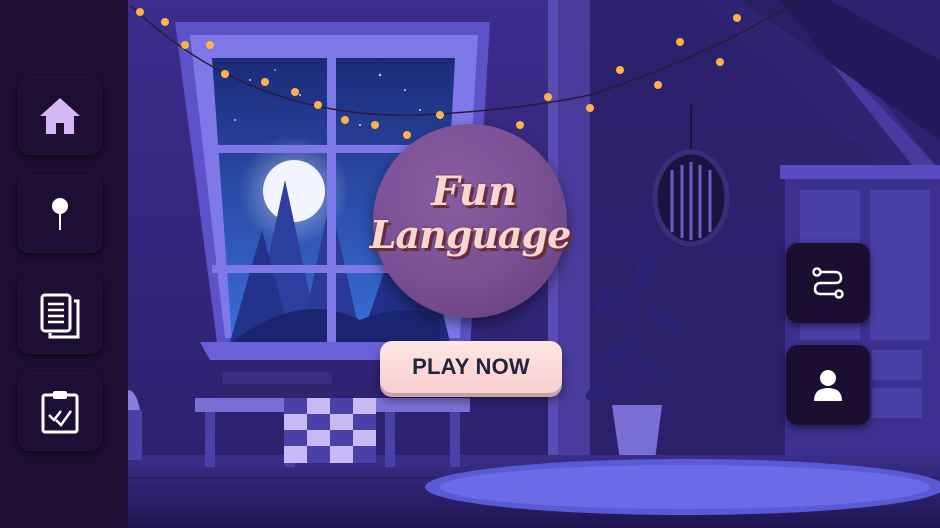 This screenshot has width=940, height=528. I want to click on home-icon, so click(60, 116).